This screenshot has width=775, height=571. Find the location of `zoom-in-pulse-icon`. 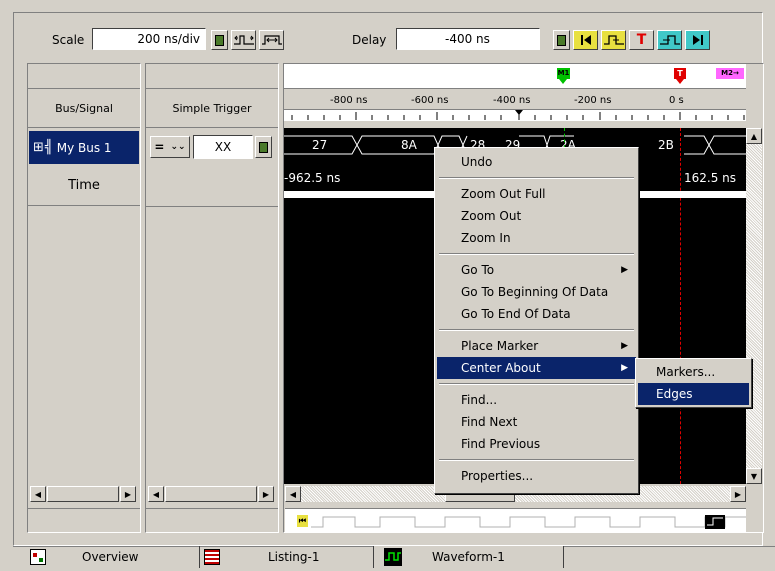

zoom-in-pulse-icon is located at coordinates (243, 40).